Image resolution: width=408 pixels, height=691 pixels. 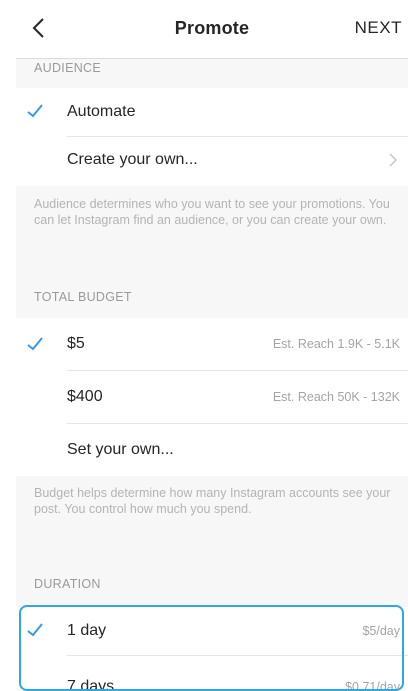 I want to click on duration-options: 1 day $5/day 7 days $0.71/day, so click(x=212, y=649).